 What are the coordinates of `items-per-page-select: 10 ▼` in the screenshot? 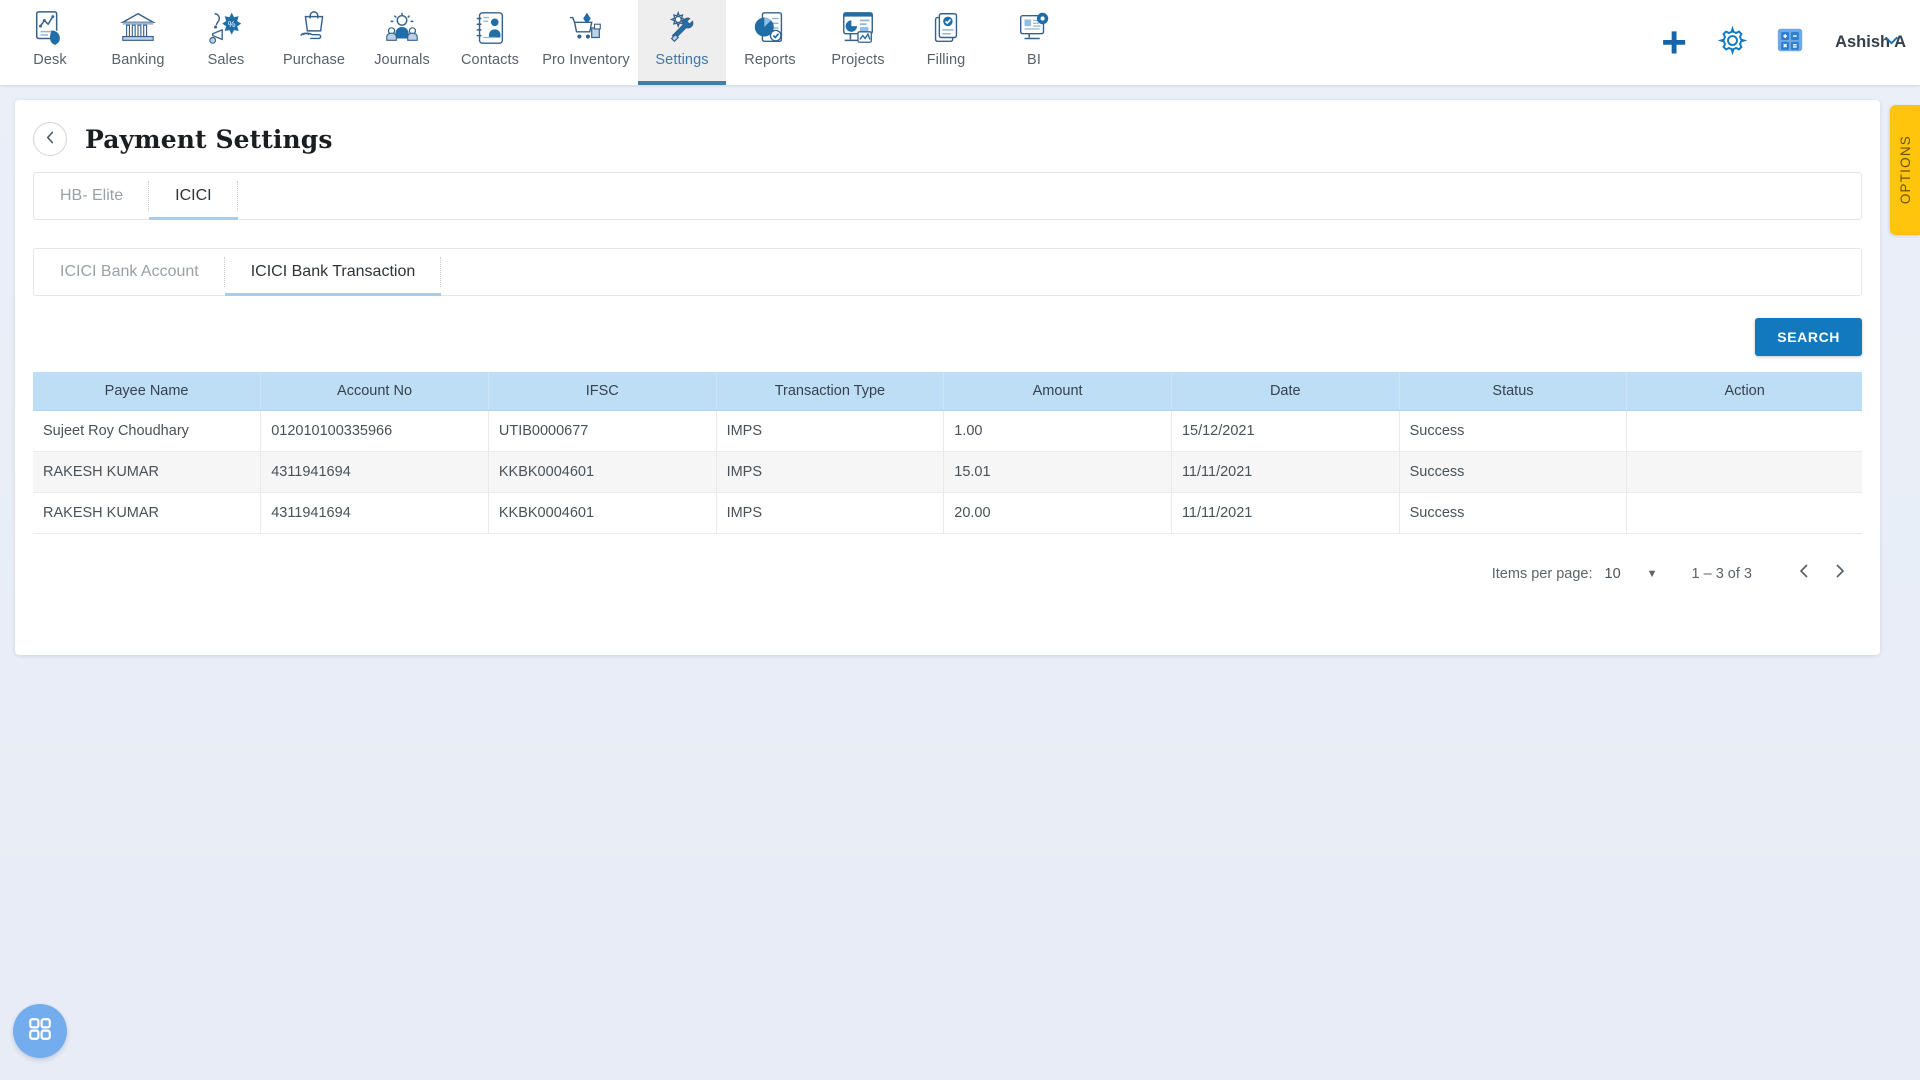 It's located at (1631, 574).